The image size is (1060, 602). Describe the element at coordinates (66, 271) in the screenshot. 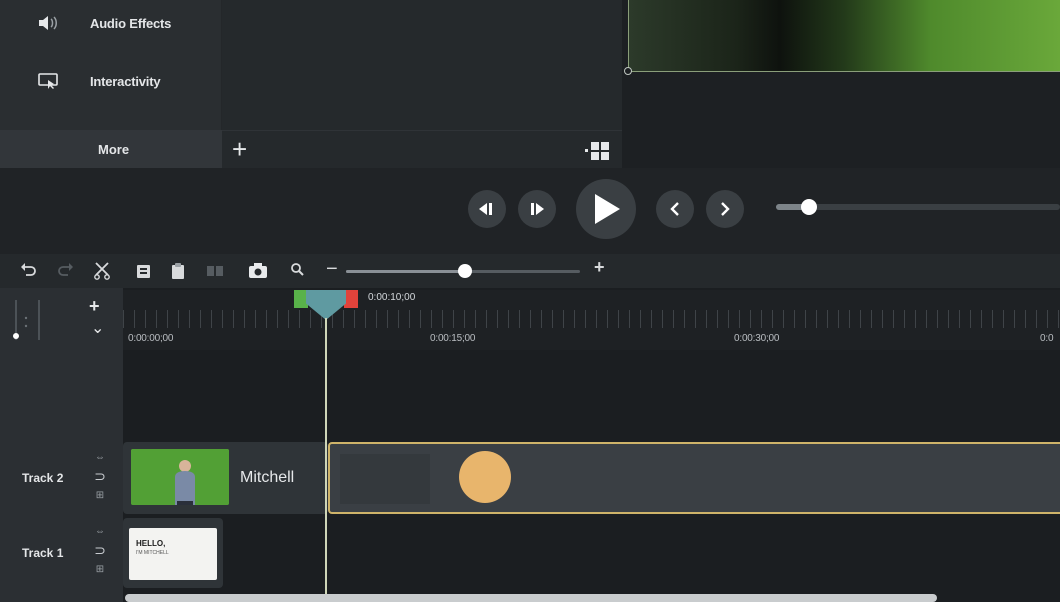

I see `redo-icon` at that location.